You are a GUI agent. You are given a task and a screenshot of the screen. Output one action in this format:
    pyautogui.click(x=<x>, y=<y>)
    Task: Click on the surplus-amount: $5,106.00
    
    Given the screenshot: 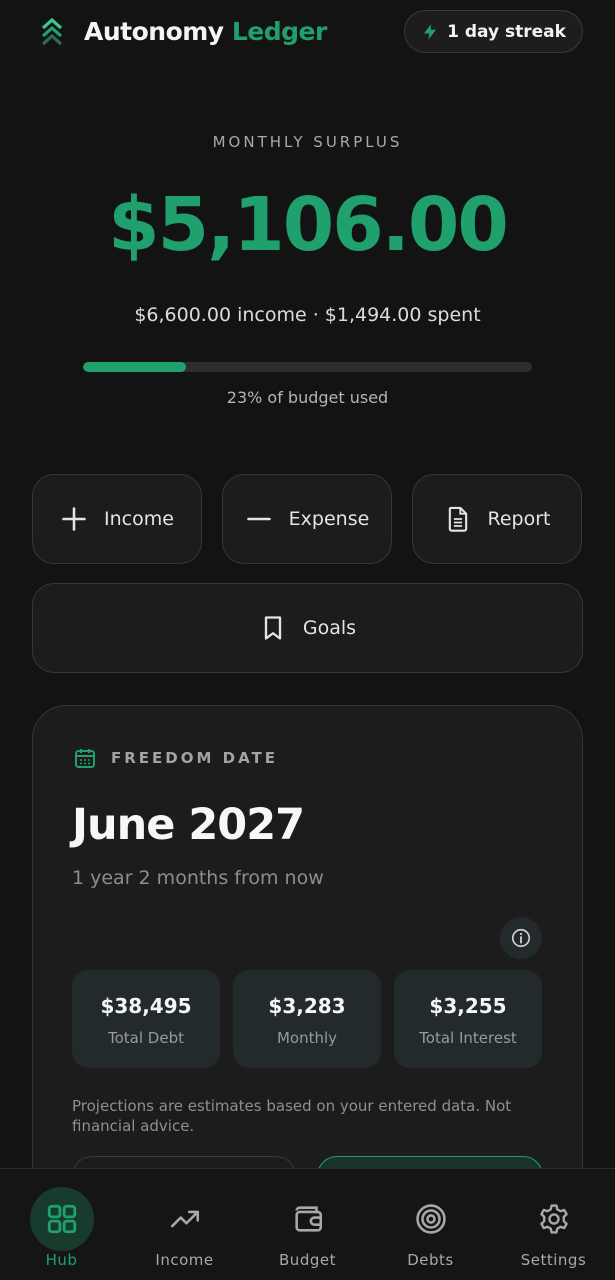 What is the action you would take?
    pyautogui.click(x=308, y=225)
    